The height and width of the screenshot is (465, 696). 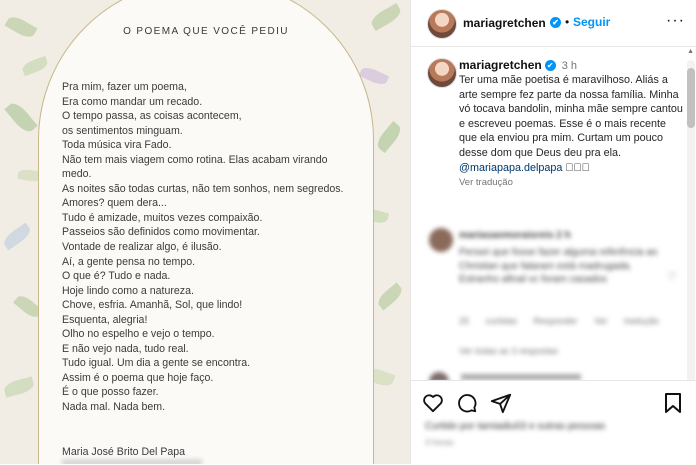 I want to click on scroll-up-arrow-icon: ▲, so click(x=690, y=51).